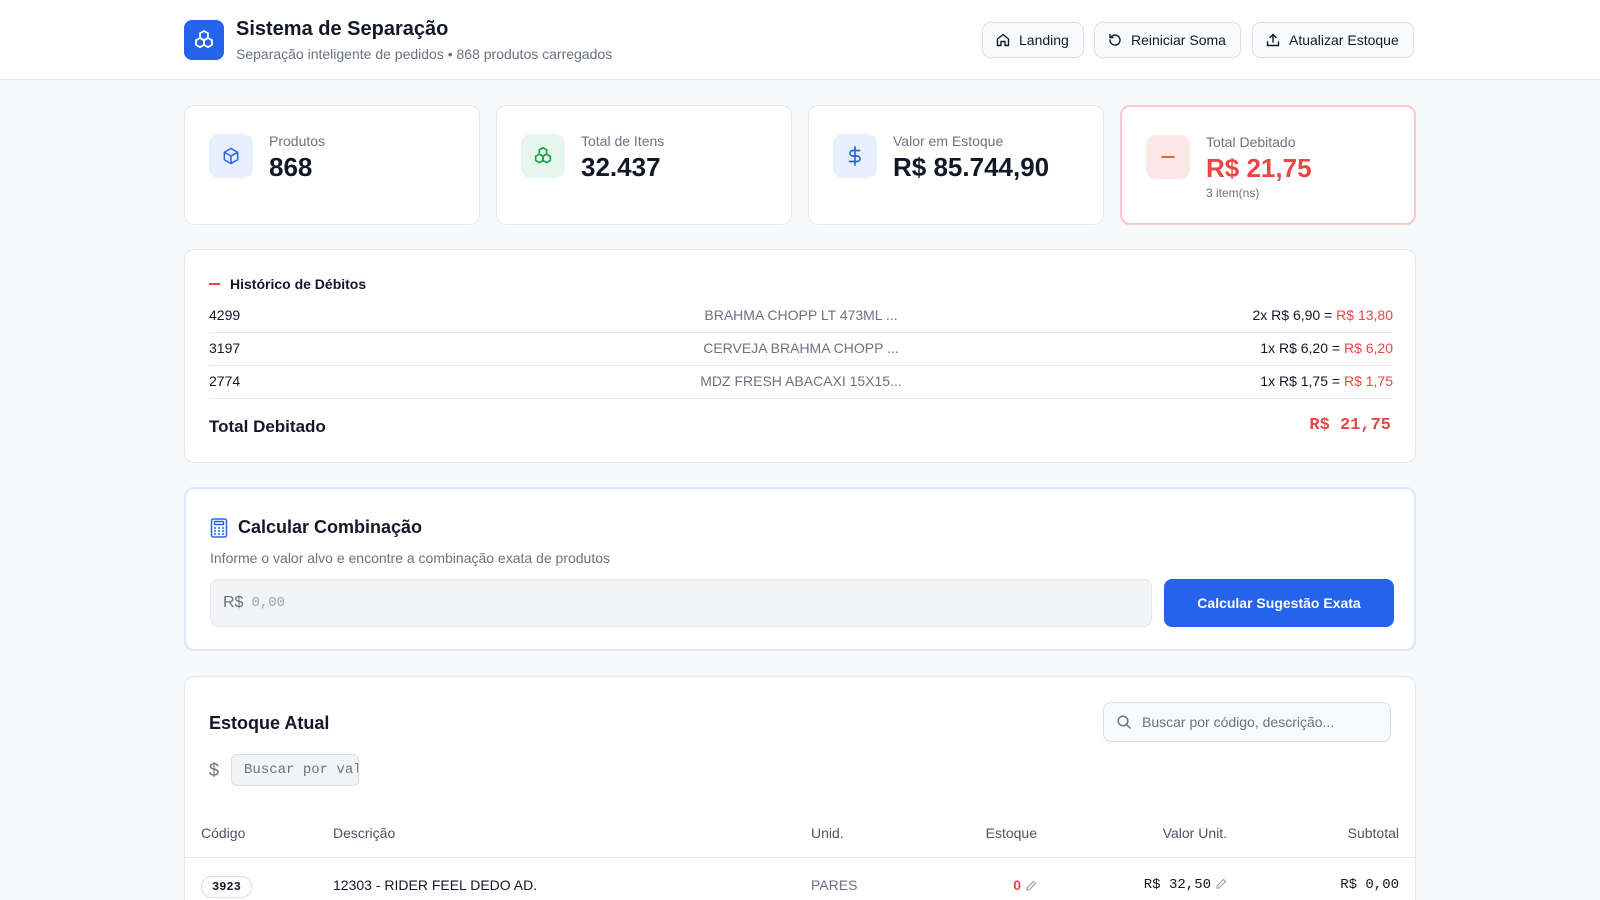 Image resolution: width=1600 pixels, height=900 pixels. I want to click on debit-history-title-text: Histórico de Débitos, so click(298, 284).